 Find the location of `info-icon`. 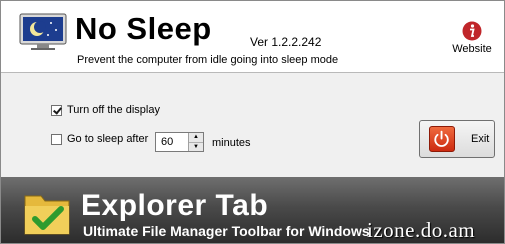

info-icon is located at coordinates (472, 31).